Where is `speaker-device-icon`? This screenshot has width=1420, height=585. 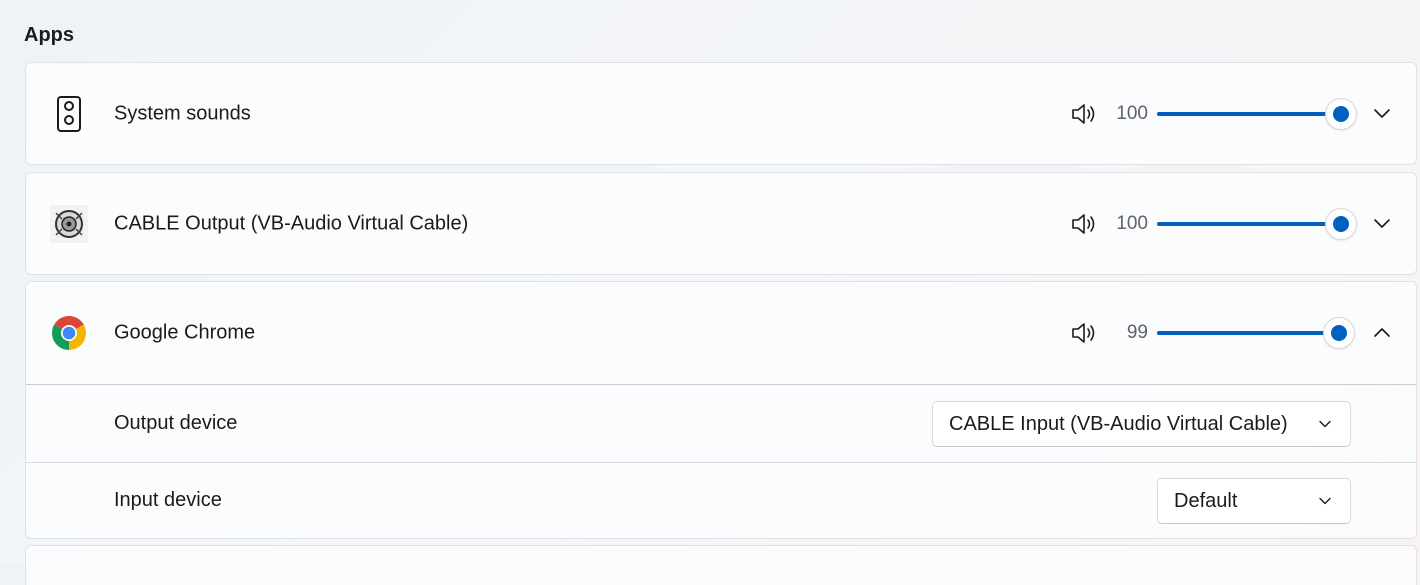
speaker-device-icon is located at coordinates (69, 114).